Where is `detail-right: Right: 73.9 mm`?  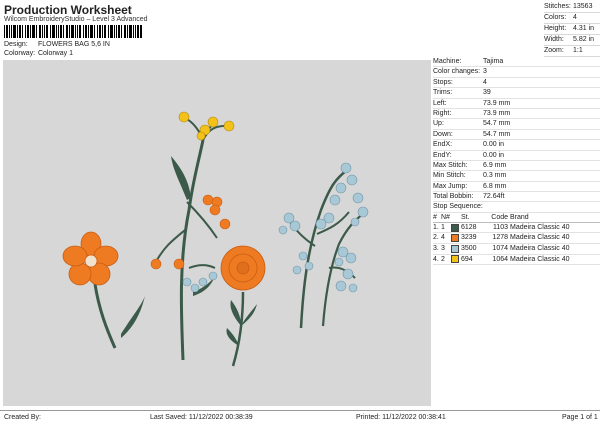
detail-right: Right: 73.9 mm is located at coordinates (516, 114).